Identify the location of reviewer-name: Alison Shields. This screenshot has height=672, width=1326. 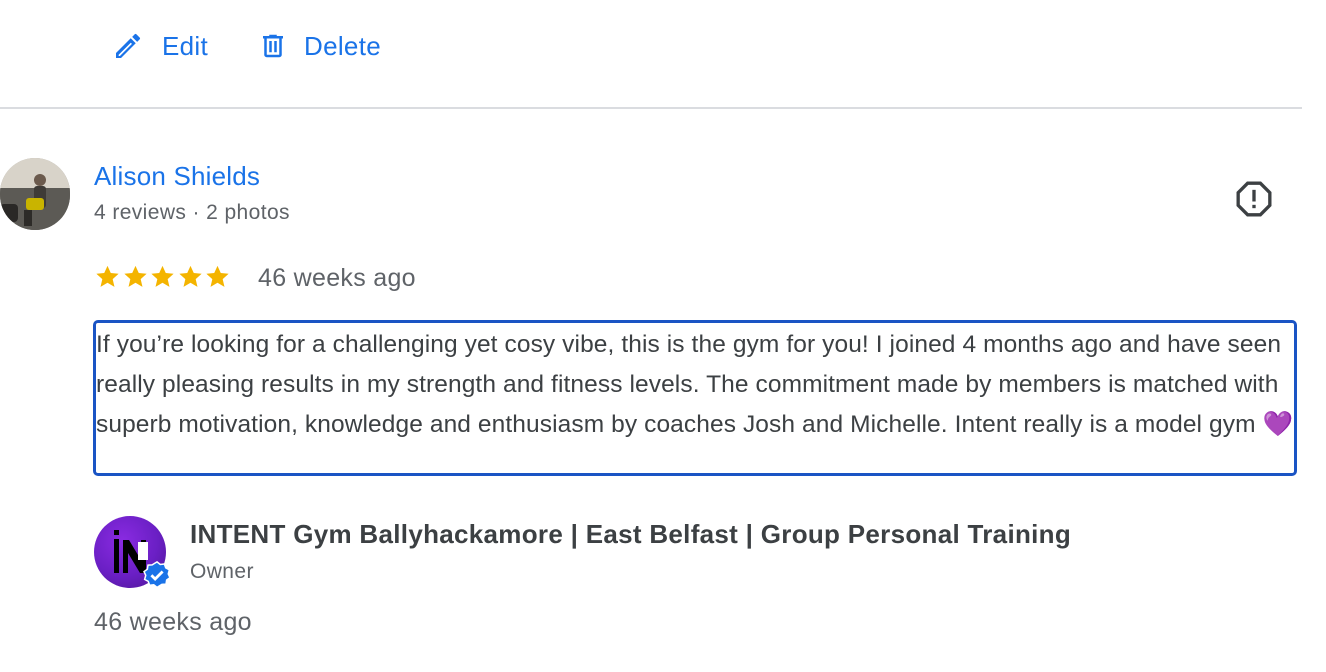
(177, 176).